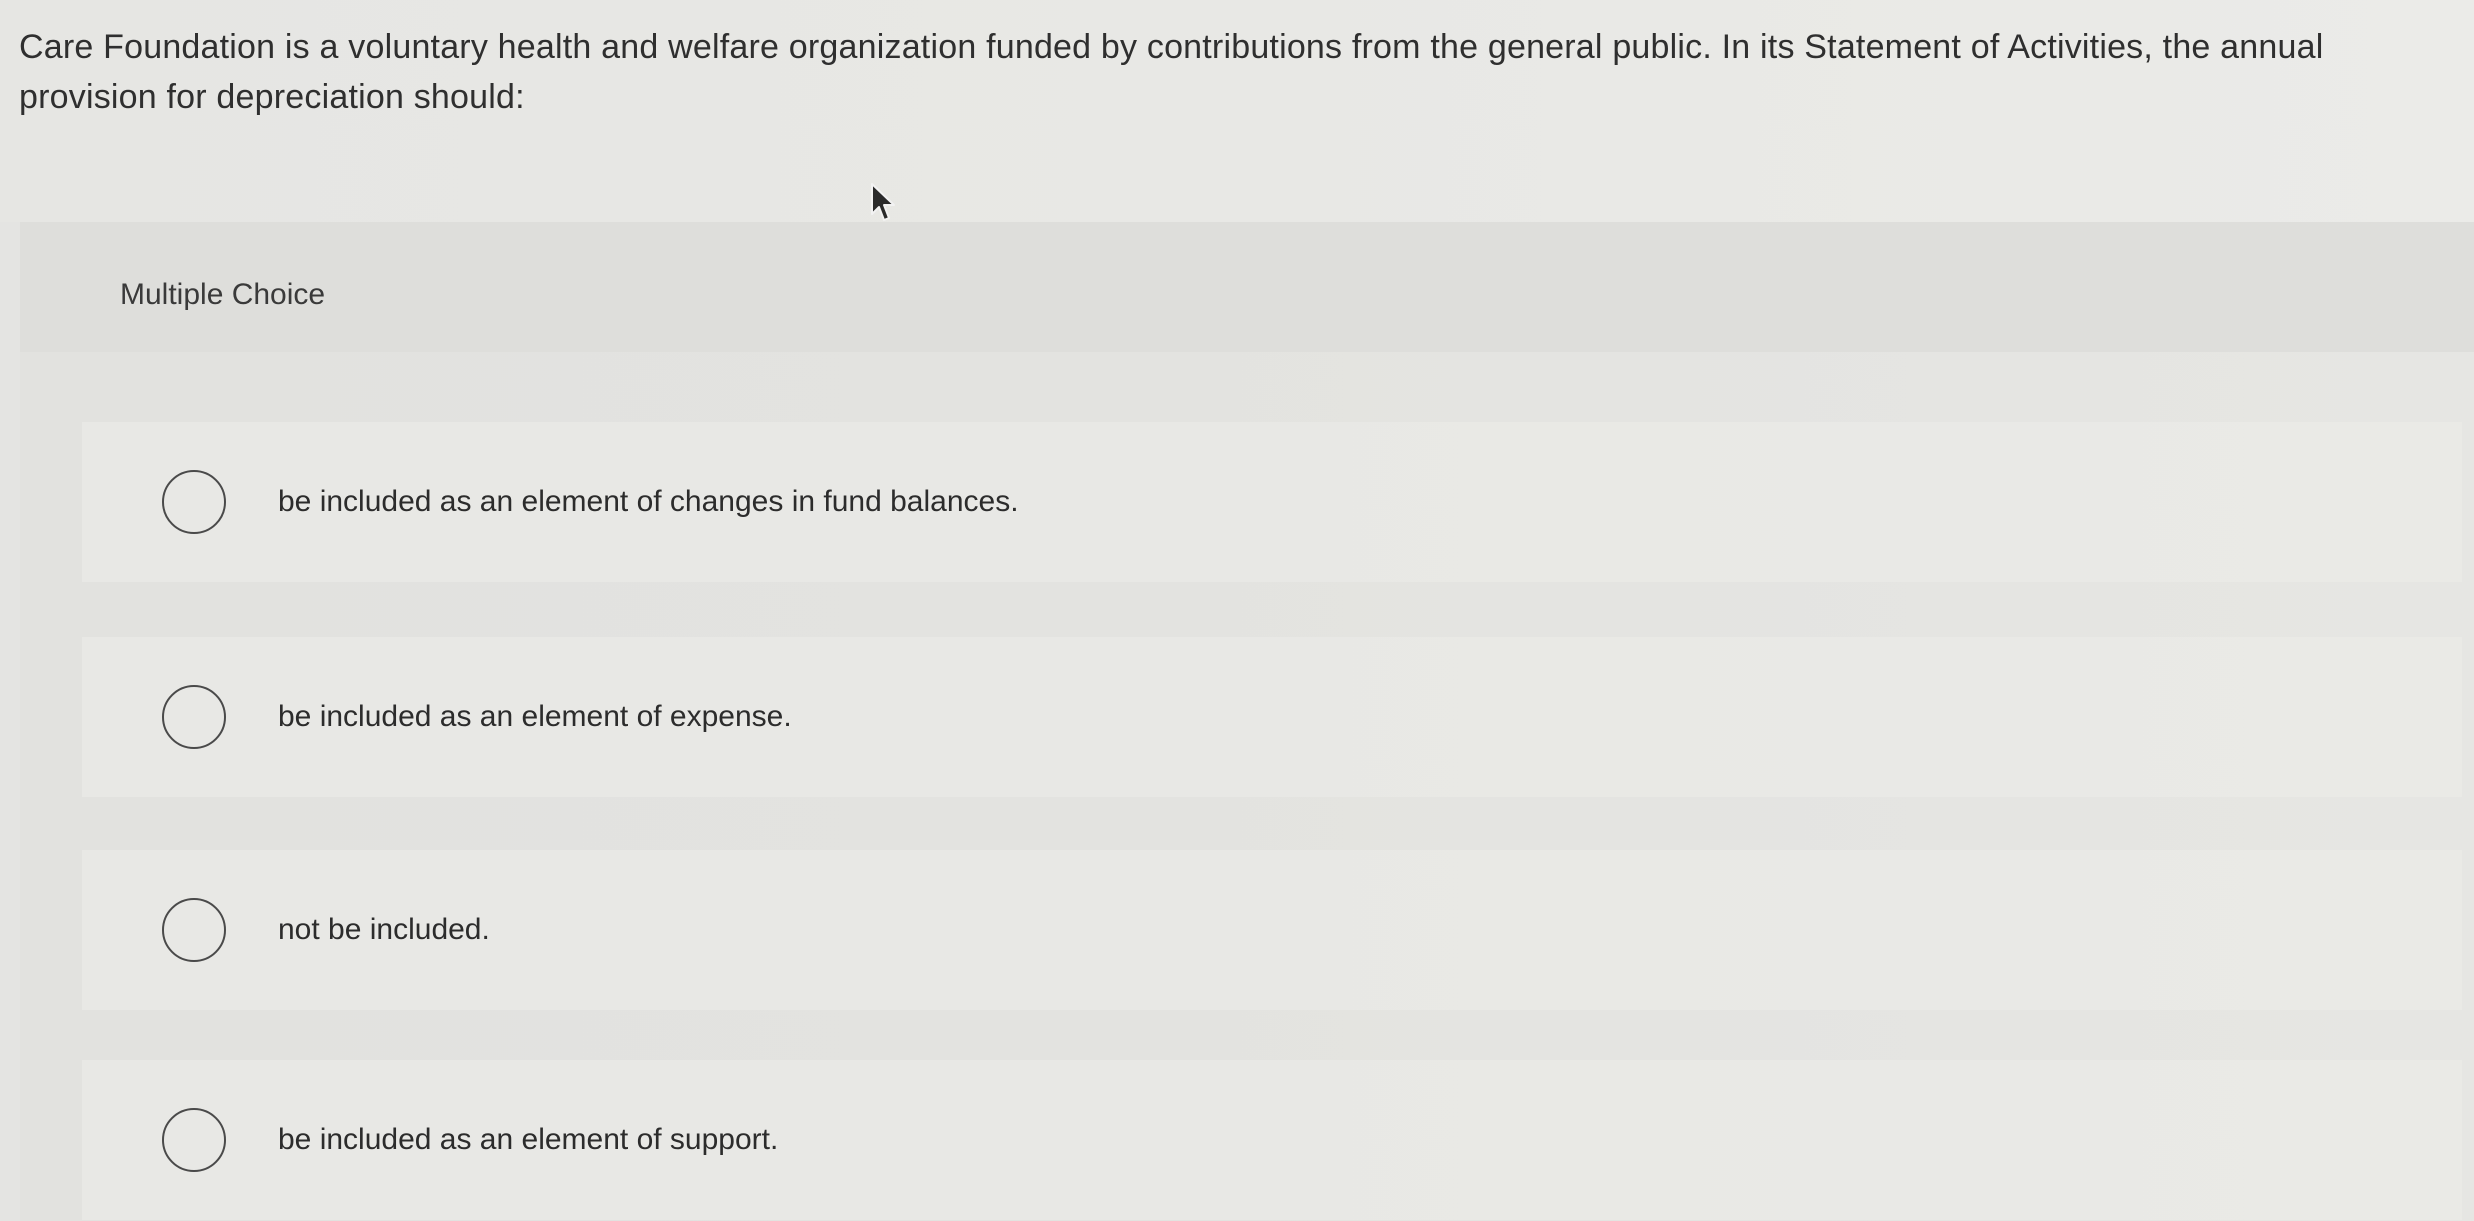 Image resolution: width=2474 pixels, height=1221 pixels. I want to click on answer-option-2: be included as an element of expense., so click(1272, 717).